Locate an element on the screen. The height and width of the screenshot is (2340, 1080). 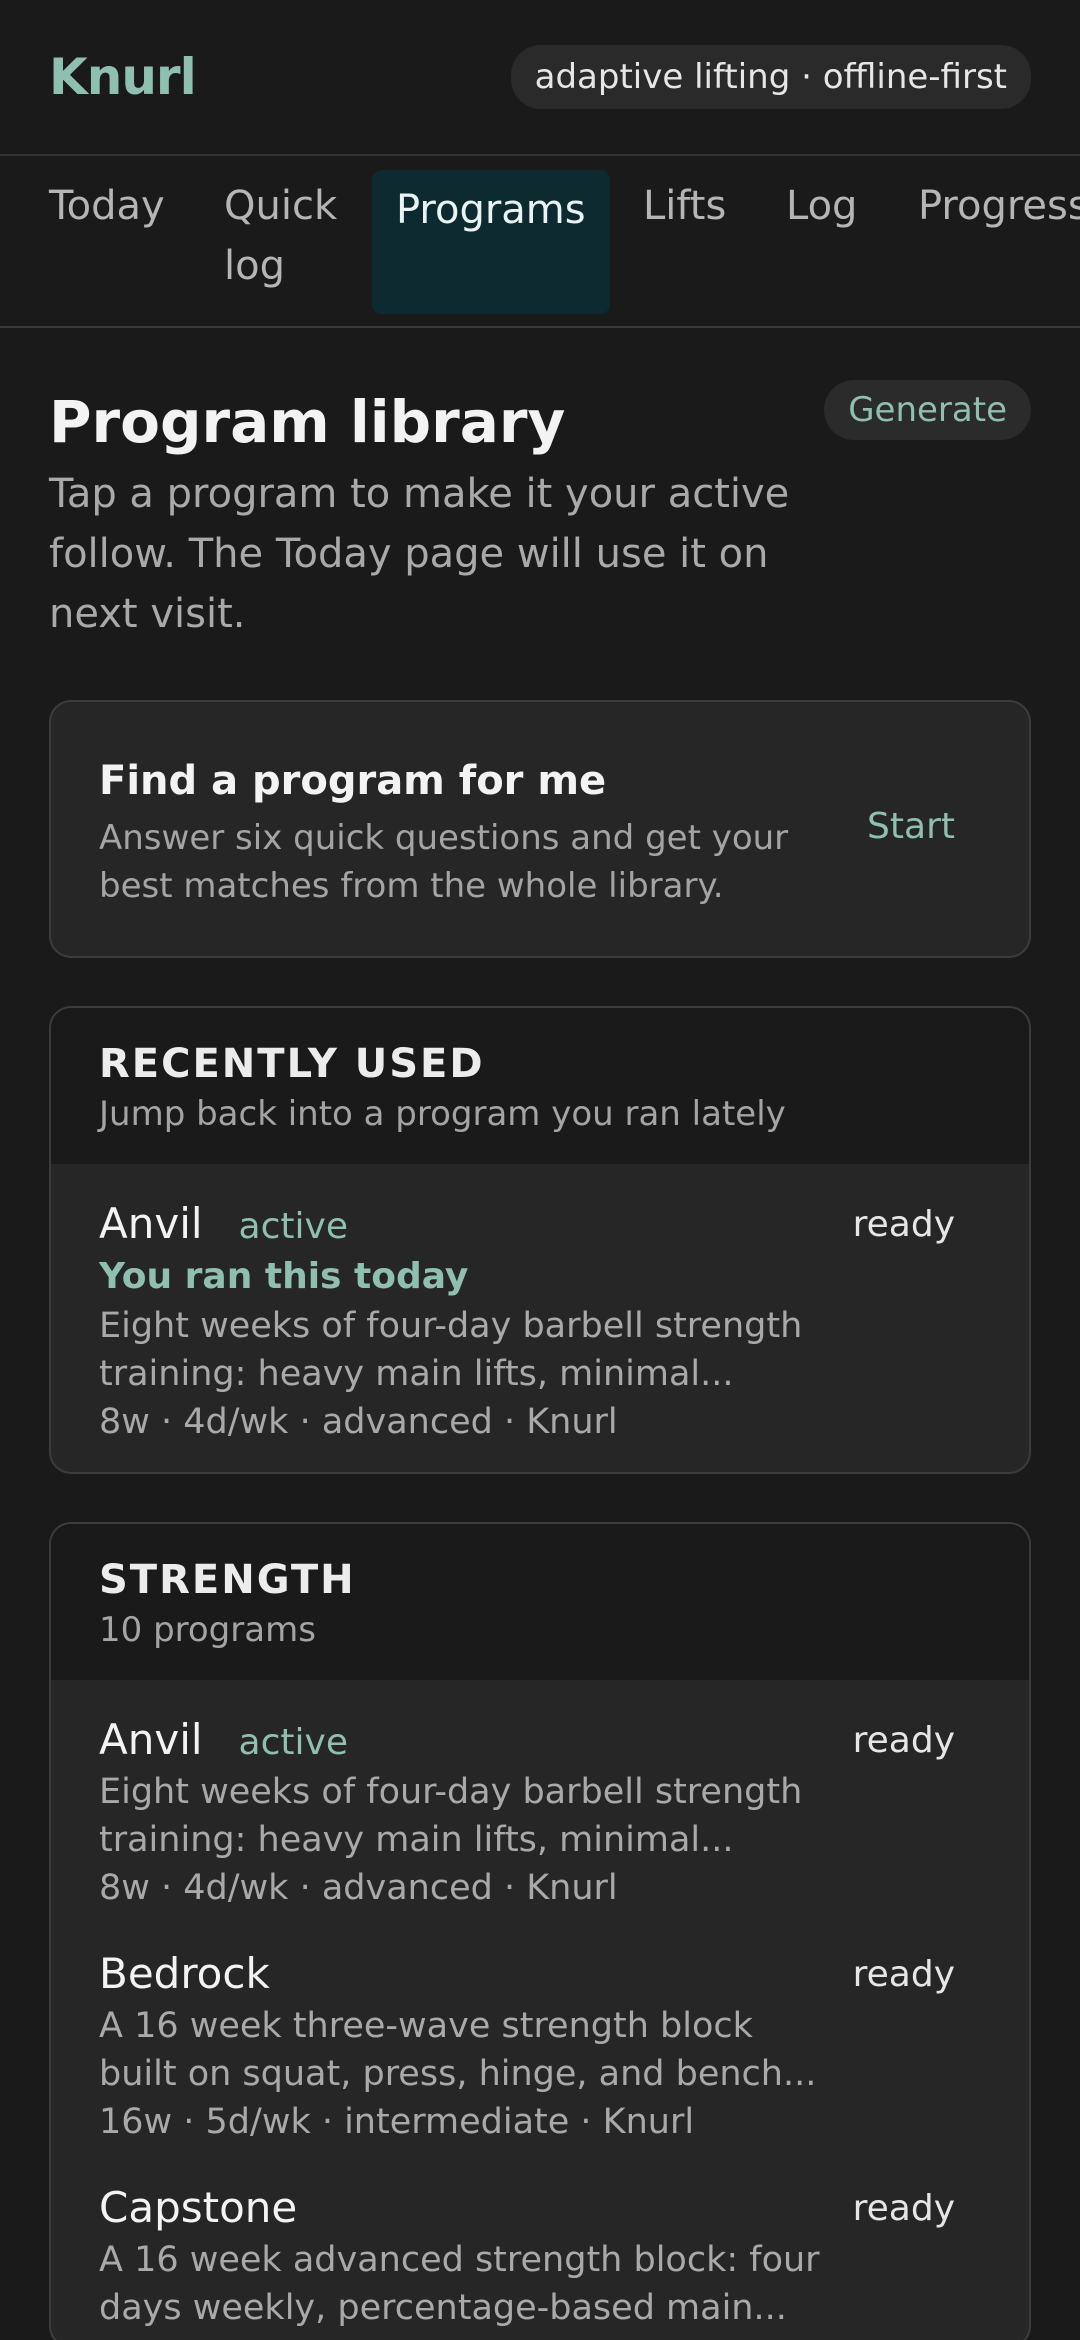
brand-logo: Knurl is located at coordinates (123, 77).